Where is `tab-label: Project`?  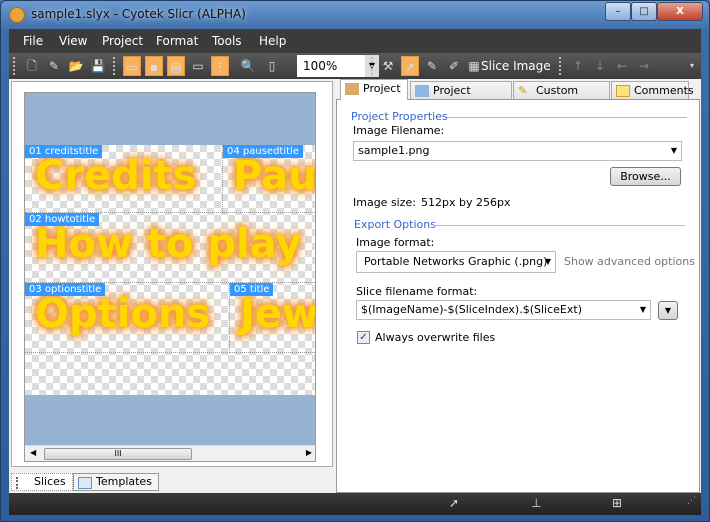
tab-label: Project is located at coordinates (382, 88).